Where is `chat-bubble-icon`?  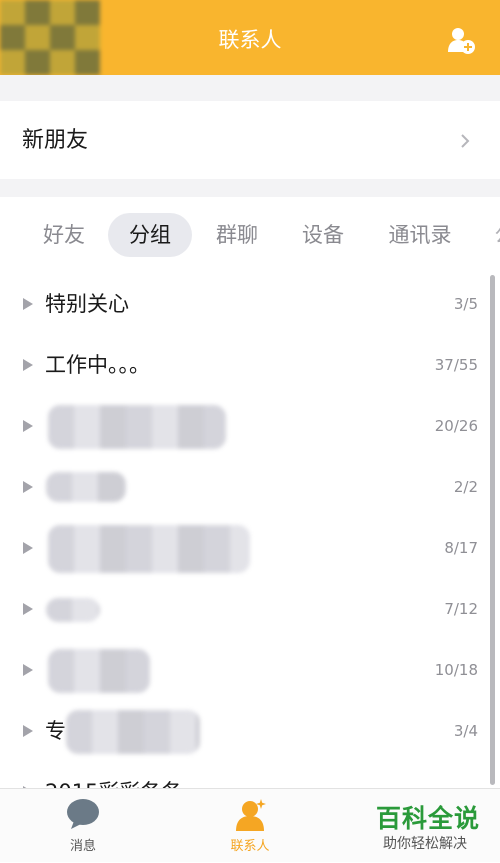
chat-bubble-icon is located at coordinates (83, 814).